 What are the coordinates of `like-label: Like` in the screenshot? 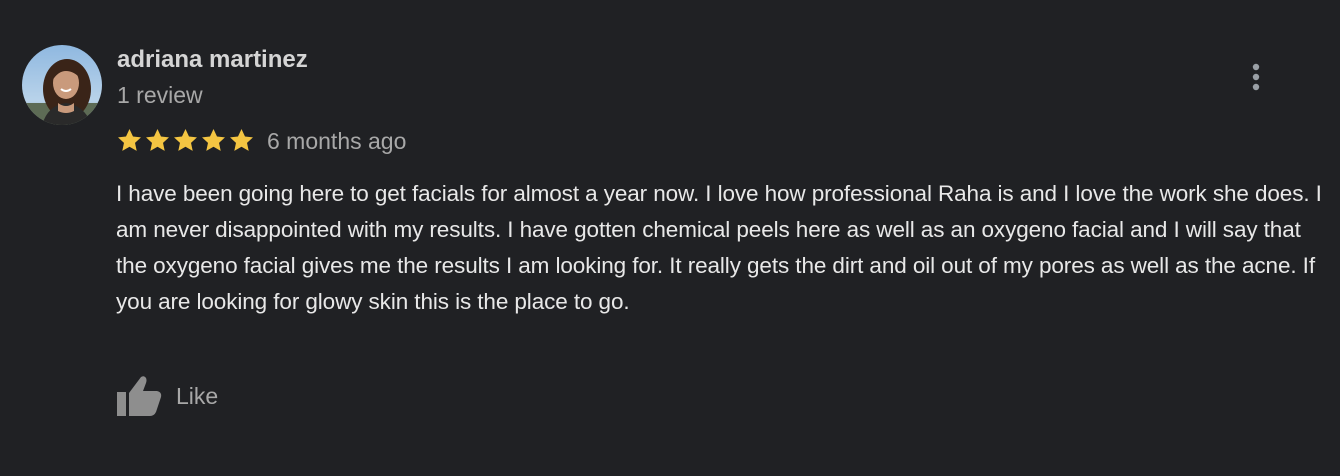 It's located at (197, 396).